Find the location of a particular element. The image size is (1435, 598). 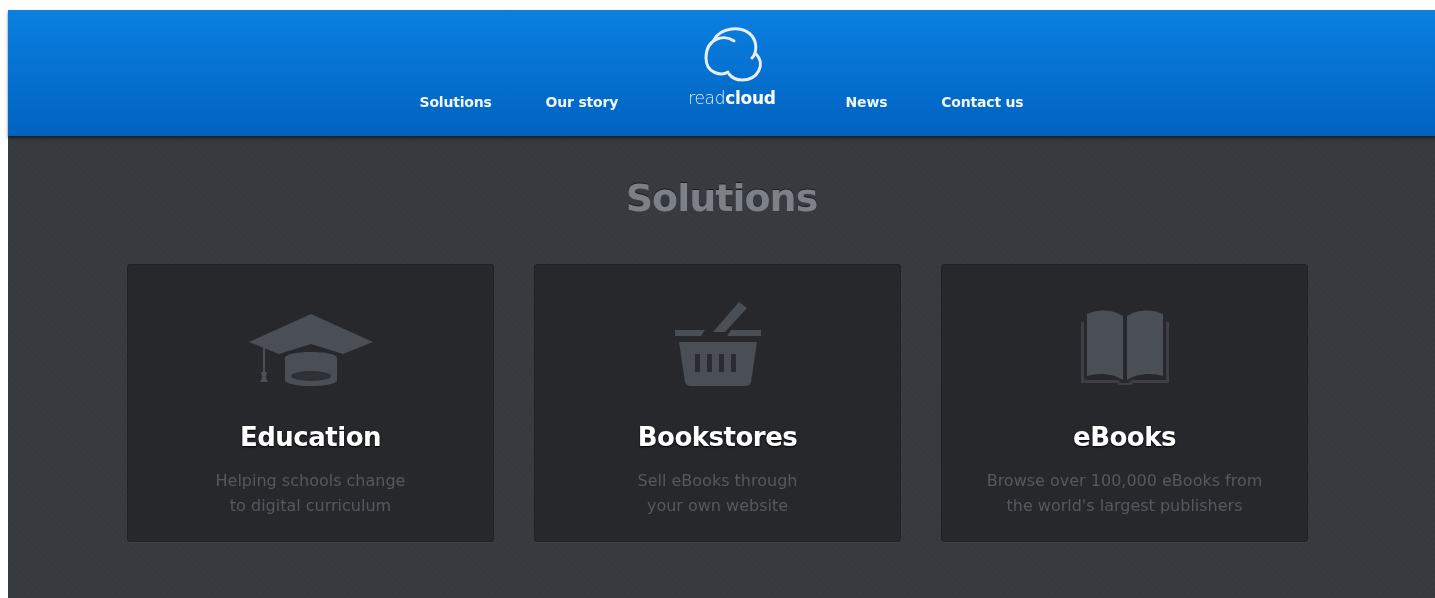

nav-link: Contact us is located at coordinates (982, 102).